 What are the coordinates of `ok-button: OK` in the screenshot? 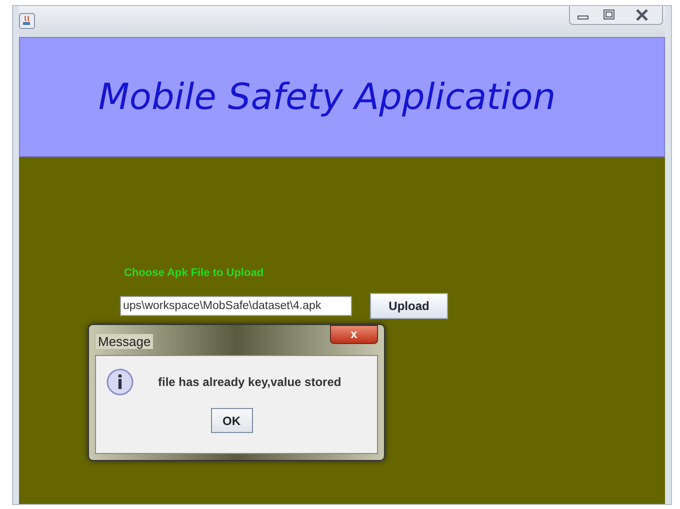 It's located at (231, 420).